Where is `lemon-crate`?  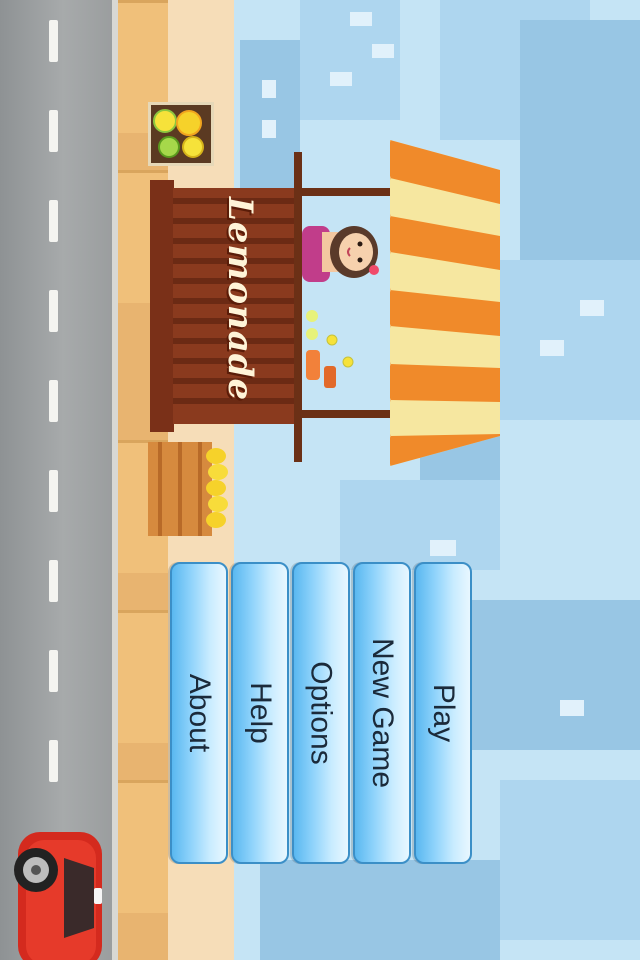 lemon-crate is located at coordinates (180, 489).